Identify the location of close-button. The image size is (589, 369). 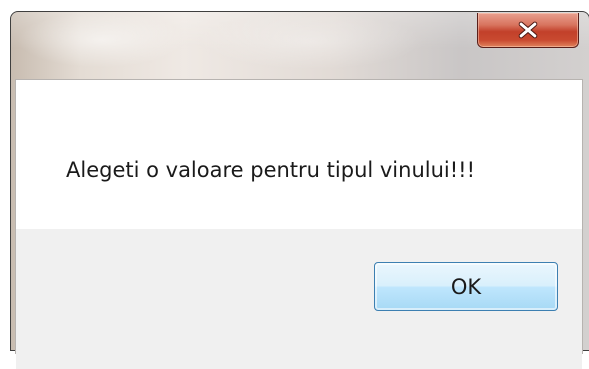
(528, 30).